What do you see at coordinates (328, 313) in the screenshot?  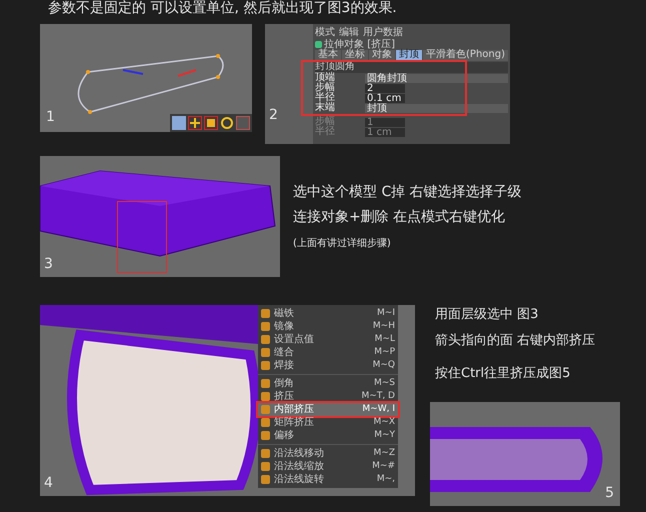 I see `menu-item: 磁铁 M~I` at bounding box center [328, 313].